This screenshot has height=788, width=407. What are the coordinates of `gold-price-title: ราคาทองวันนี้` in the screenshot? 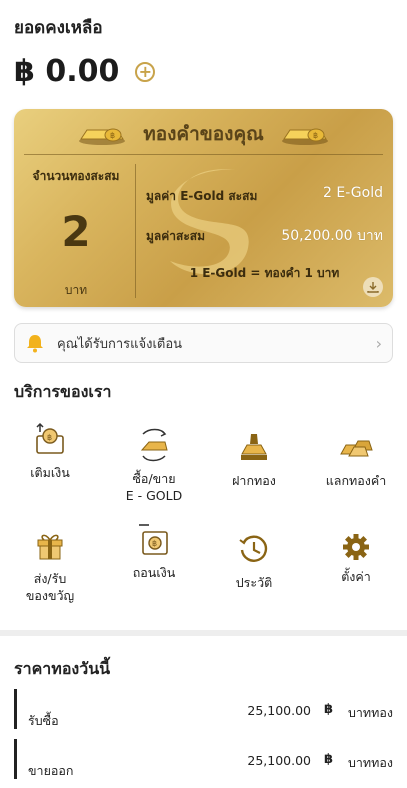 It's located at (62, 668).